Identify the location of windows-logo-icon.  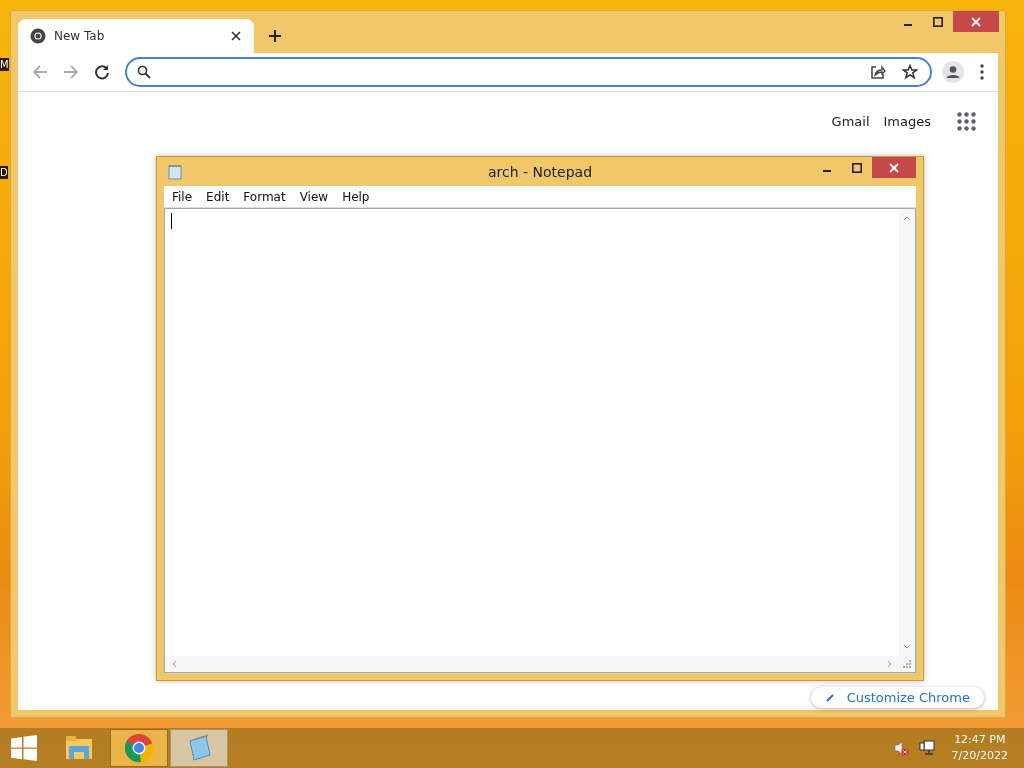
(24, 748).